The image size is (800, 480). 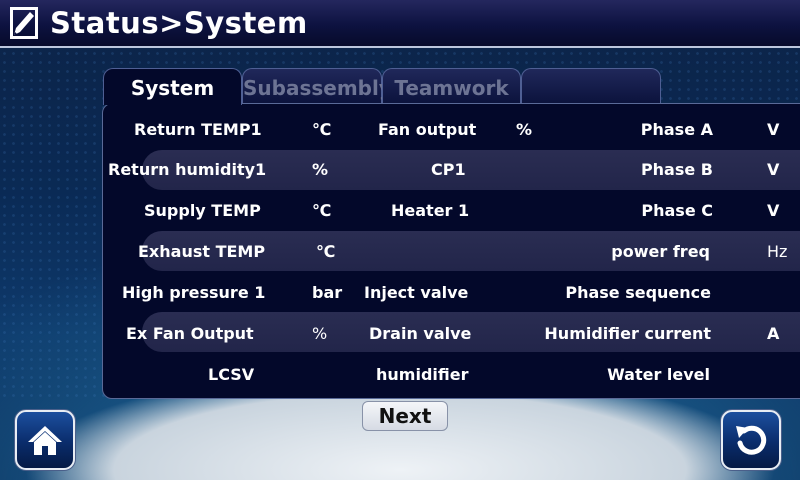 I want to click on unit-humidifier-current: A, so click(x=773, y=333).